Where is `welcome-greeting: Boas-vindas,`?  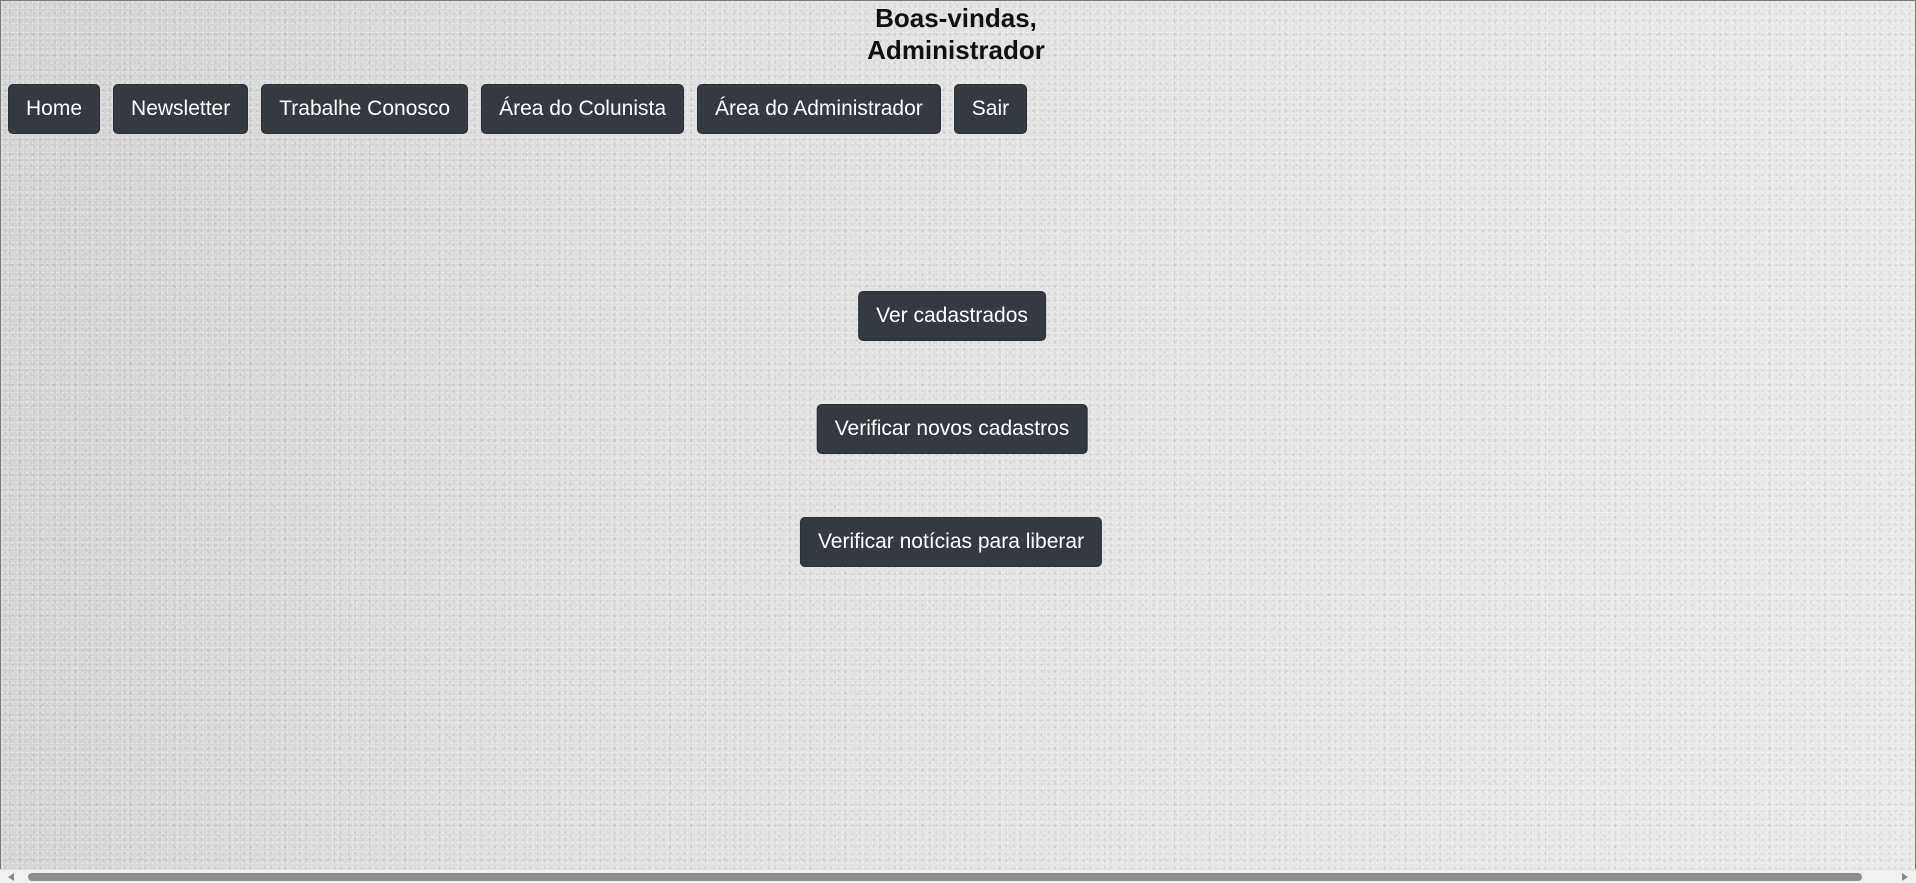 welcome-greeting: Boas-vindas, is located at coordinates (956, 18).